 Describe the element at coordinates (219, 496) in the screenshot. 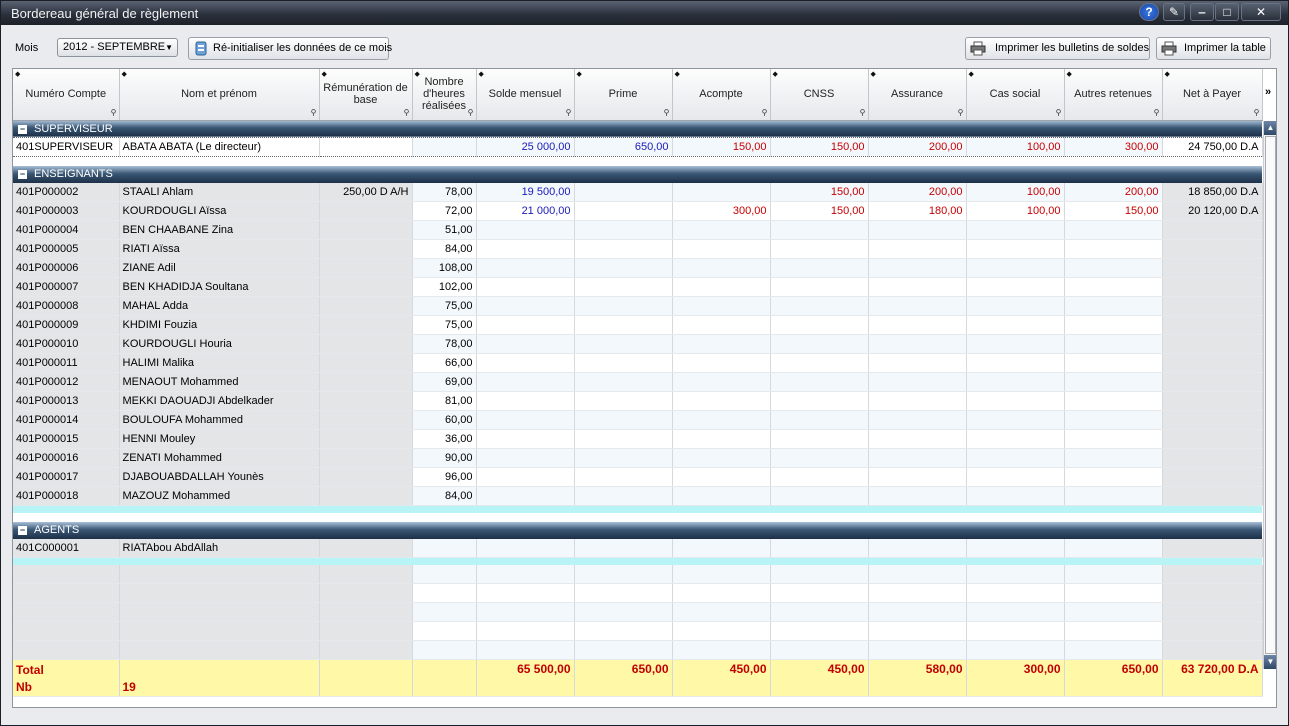

I see `table-cell: MAZOUZ Mohammed` at that location.